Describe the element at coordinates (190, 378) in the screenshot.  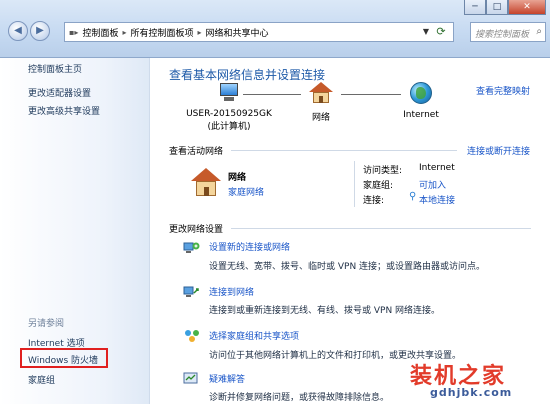
I see `troubleshoot-icon` at that location.